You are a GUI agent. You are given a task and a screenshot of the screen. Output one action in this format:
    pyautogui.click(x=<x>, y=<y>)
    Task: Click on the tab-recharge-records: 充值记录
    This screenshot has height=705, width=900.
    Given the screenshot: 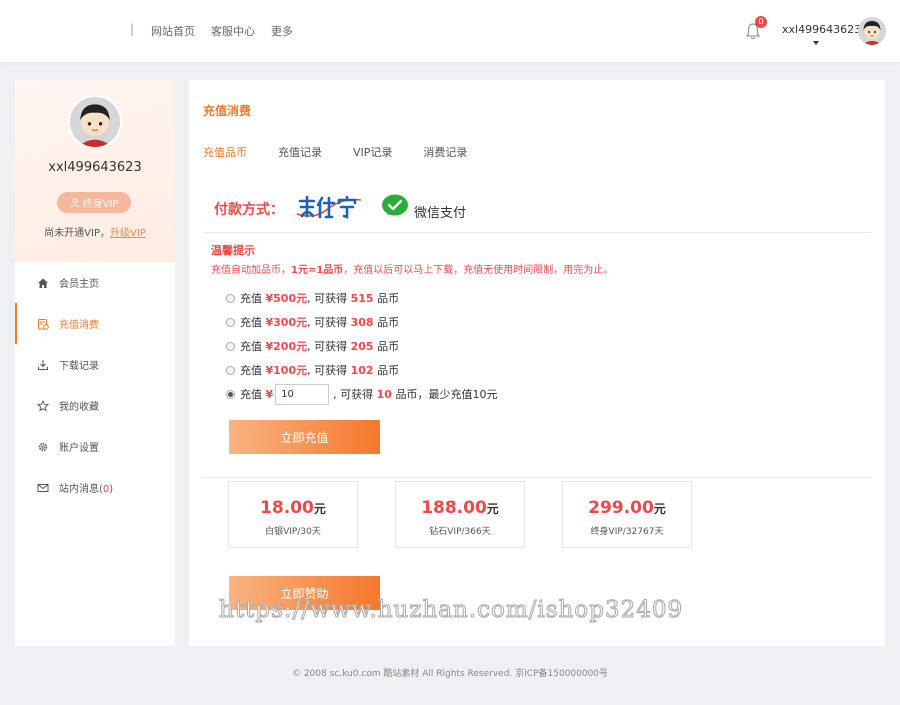 What is the action you would take?
    pyautogui.click(x=300, y=152)
    